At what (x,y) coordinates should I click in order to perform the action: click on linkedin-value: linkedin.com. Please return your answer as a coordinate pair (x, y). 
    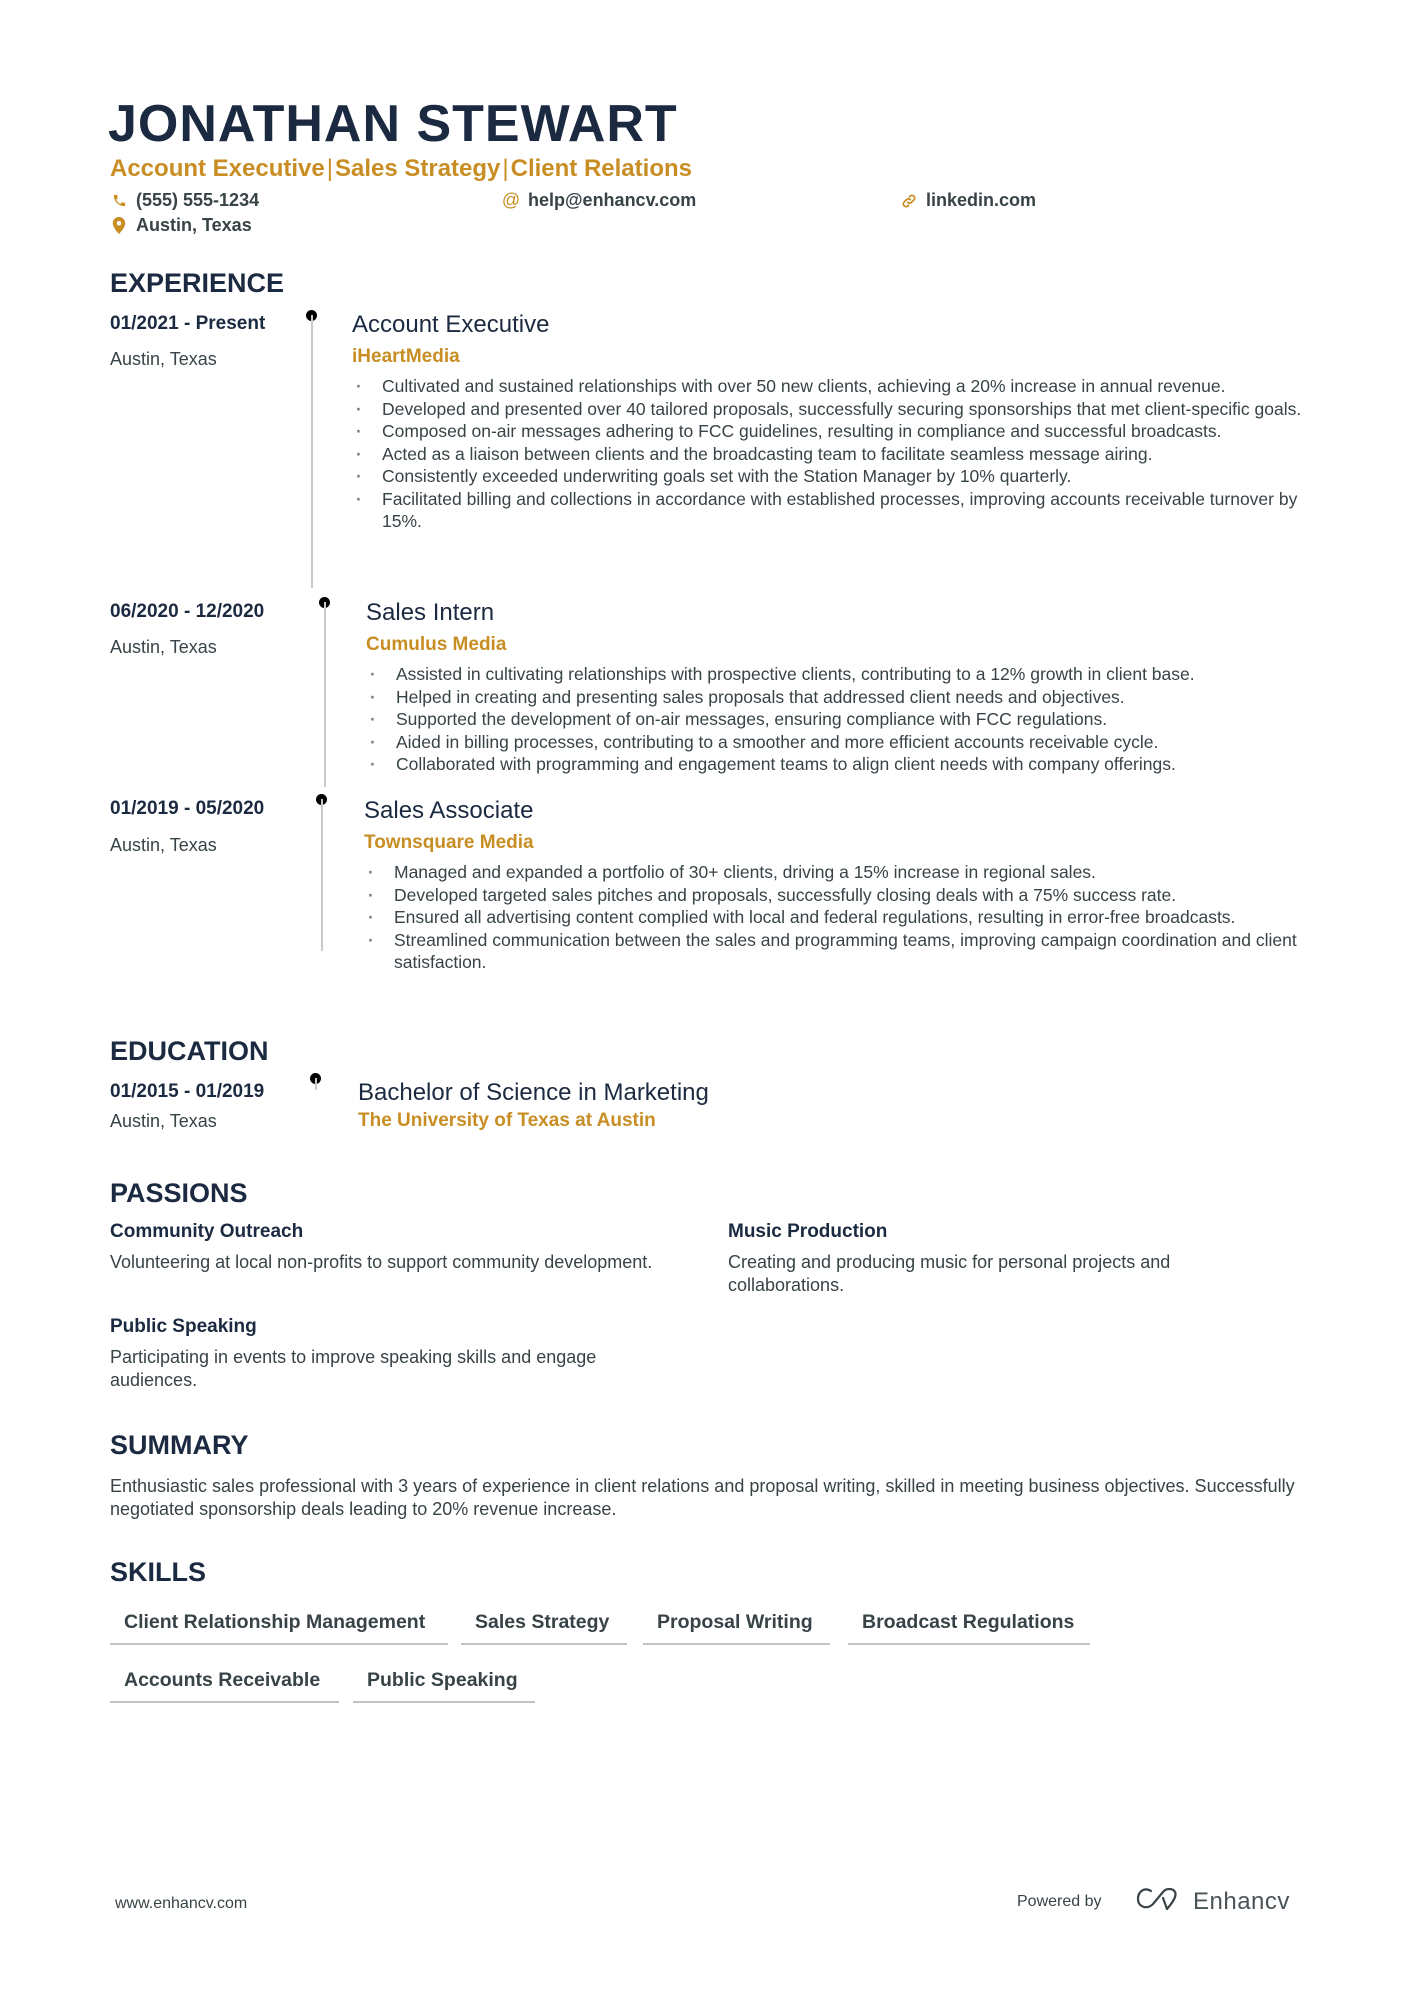
    Looking at the image, I should click on (981, 200).